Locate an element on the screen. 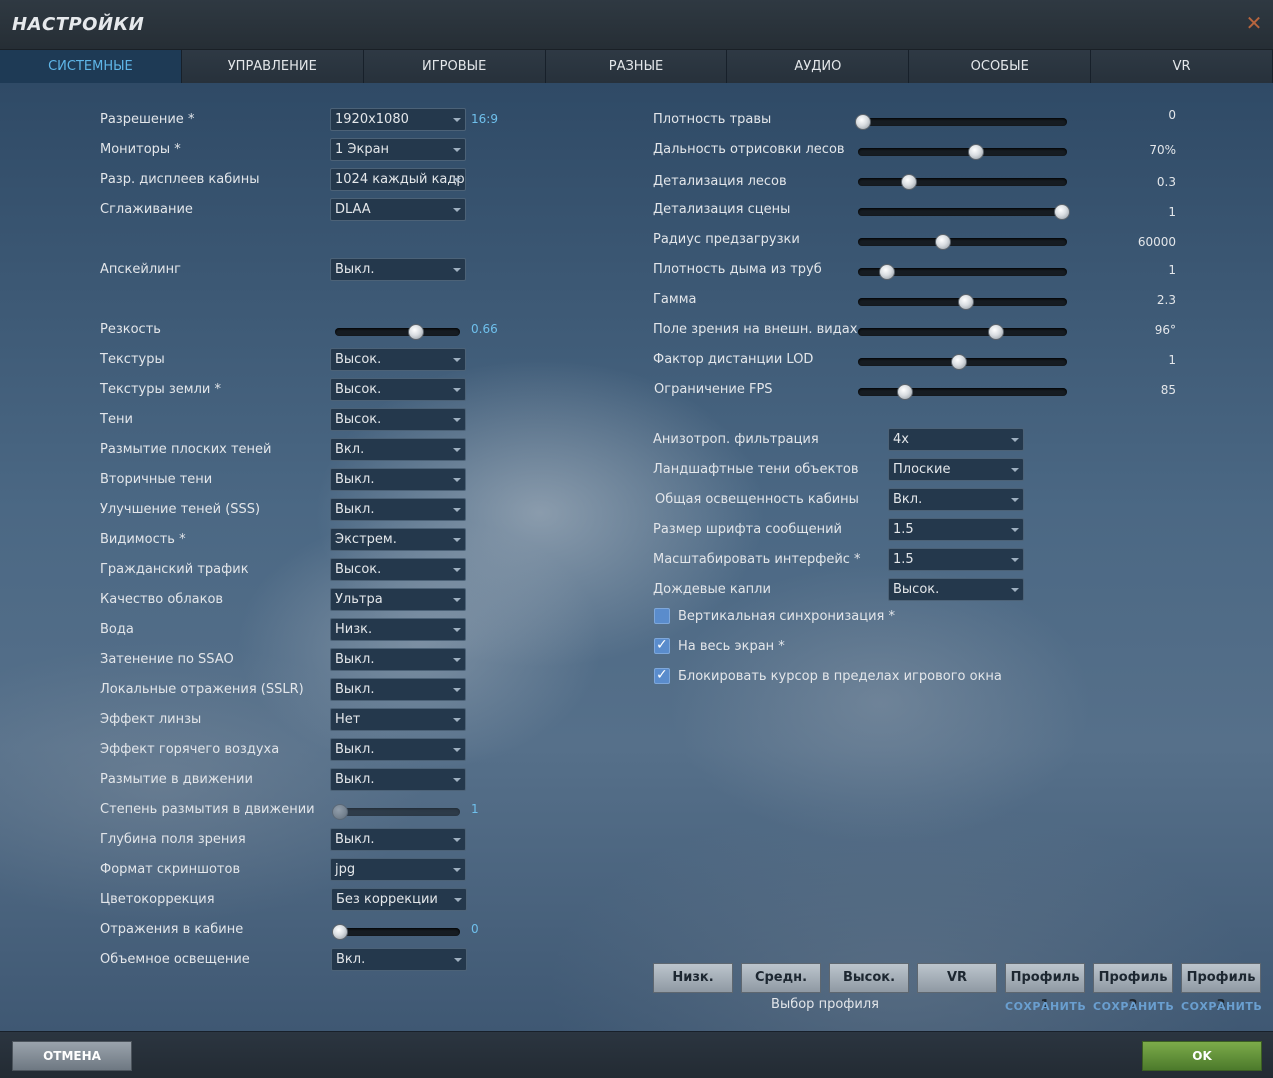 The width and height of the screenshot is (1273, 1078). shadows-dropdown: Высок. is located at coordinates (398, 419).